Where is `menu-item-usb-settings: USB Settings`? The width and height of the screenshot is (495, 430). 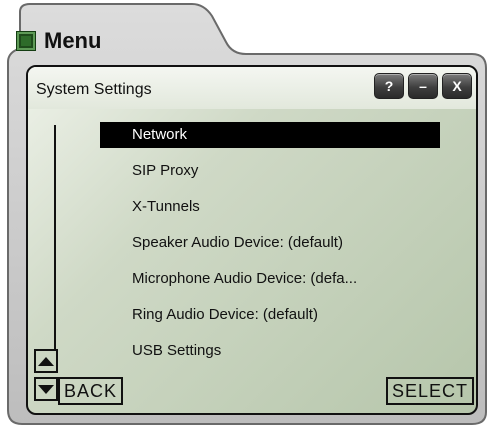
menu-item-usb-settings: USB Settings is located at coordinates (270, 351).